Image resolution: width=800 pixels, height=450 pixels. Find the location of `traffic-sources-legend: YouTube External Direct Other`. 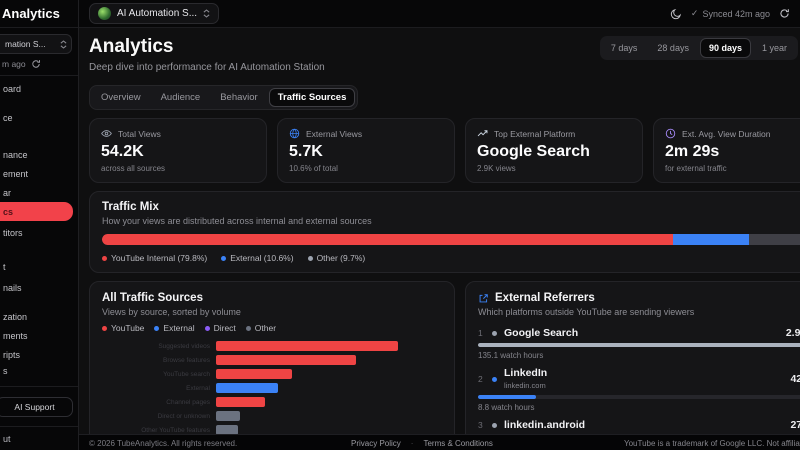

traffic-sources-legend: YouTube External Direct Other is located at coordinates (272, 328).